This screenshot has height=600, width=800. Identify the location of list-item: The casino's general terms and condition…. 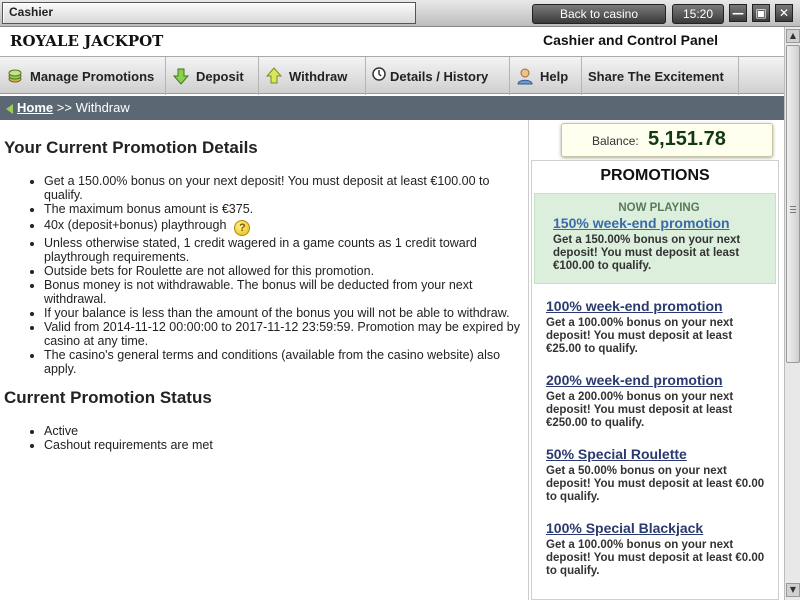
(284, 362).